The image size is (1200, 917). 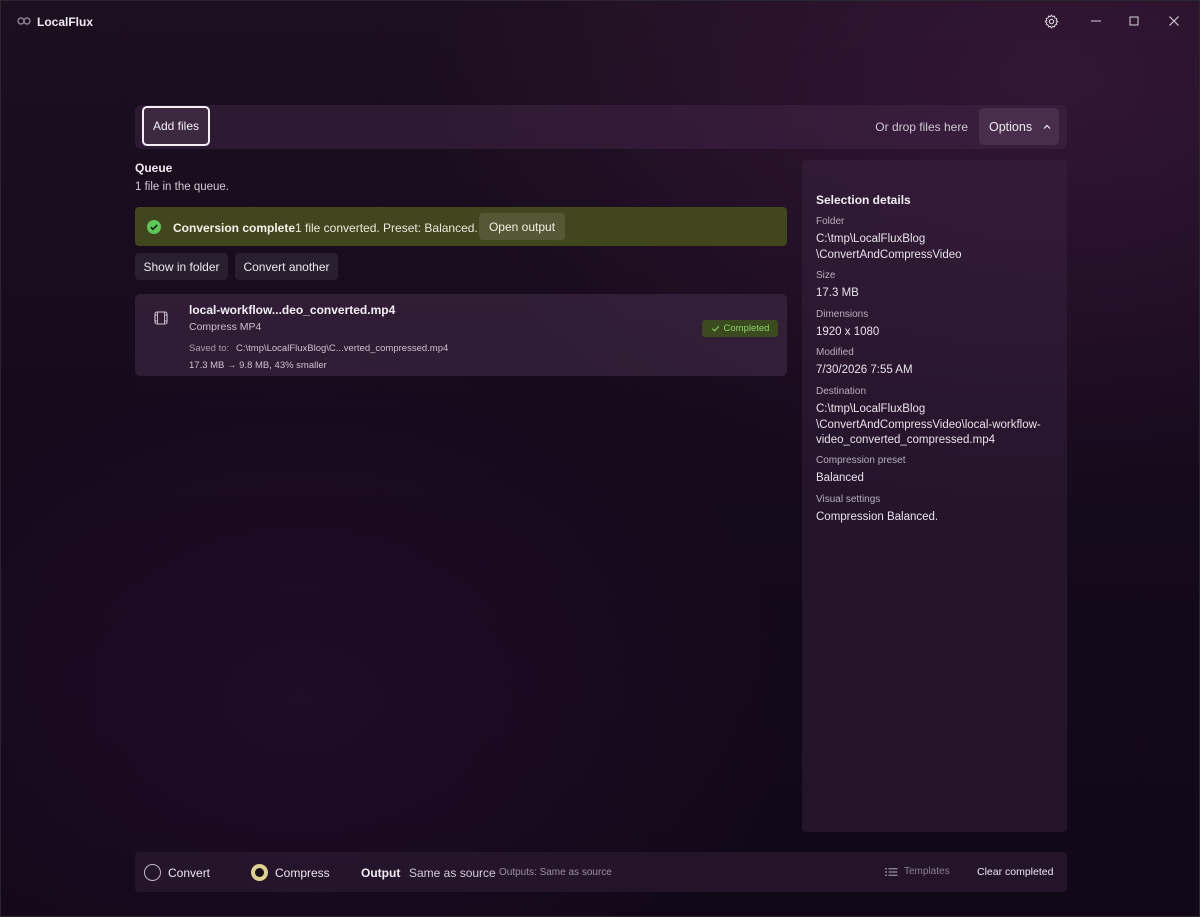 I want to click on visual-settings-label: Visual settings, so click(x=848, y=499).